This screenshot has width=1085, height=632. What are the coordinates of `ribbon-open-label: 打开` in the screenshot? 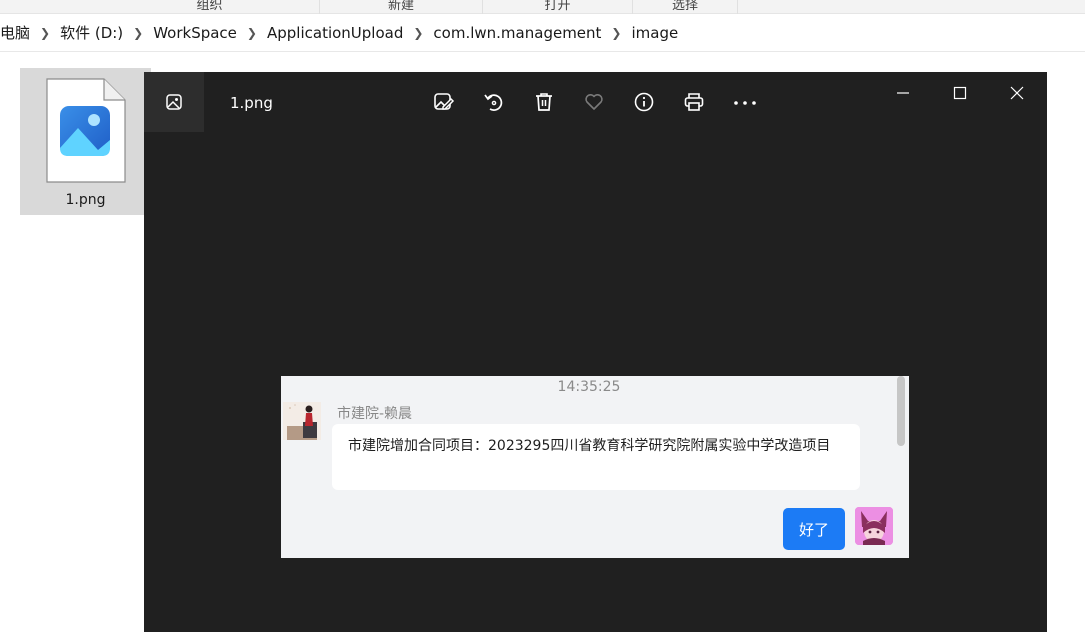 It's located at (557, 6).